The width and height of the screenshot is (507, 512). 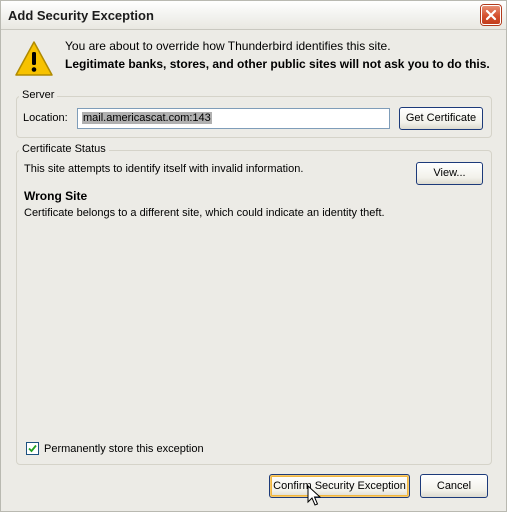 I want to click on location-input-value: mail.americascat.com:143, so click(x=147, y=118).